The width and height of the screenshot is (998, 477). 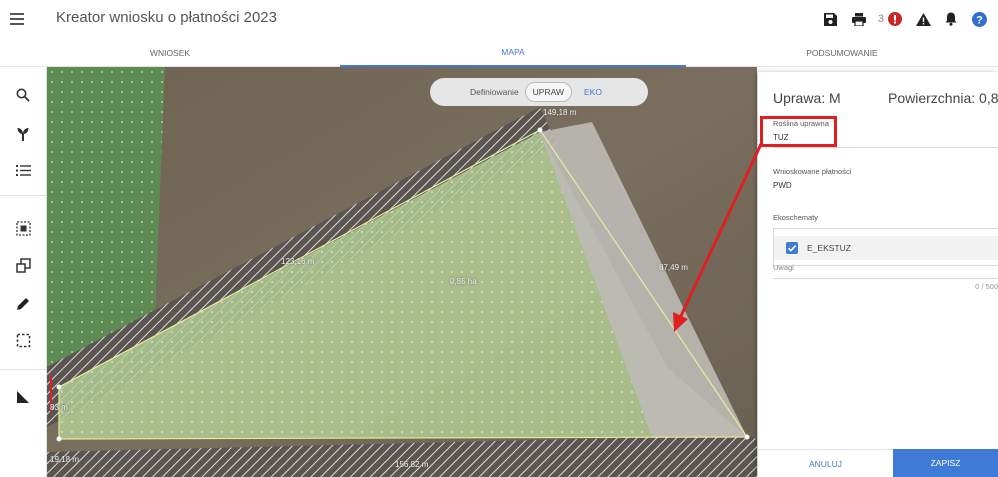 What do you see at coordinates (792, 248) in the screenshot?
I see `ecoscheme-checkbox` at bounding box center [792, 248].